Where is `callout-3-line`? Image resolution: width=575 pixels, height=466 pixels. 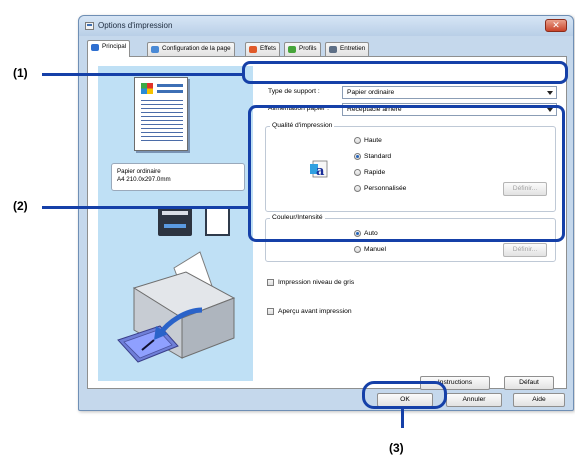 callout-3-line is located at coordinates (402, 418).